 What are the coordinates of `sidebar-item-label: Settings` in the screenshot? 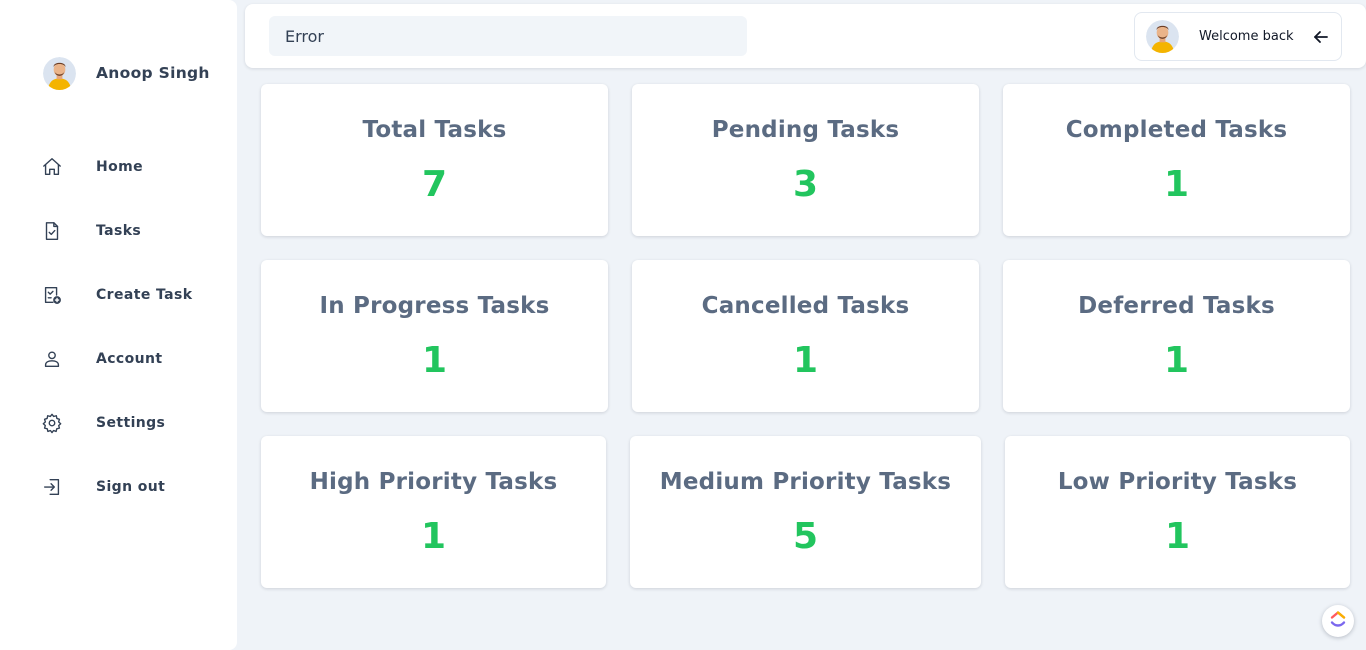 It's located at (131, 423).